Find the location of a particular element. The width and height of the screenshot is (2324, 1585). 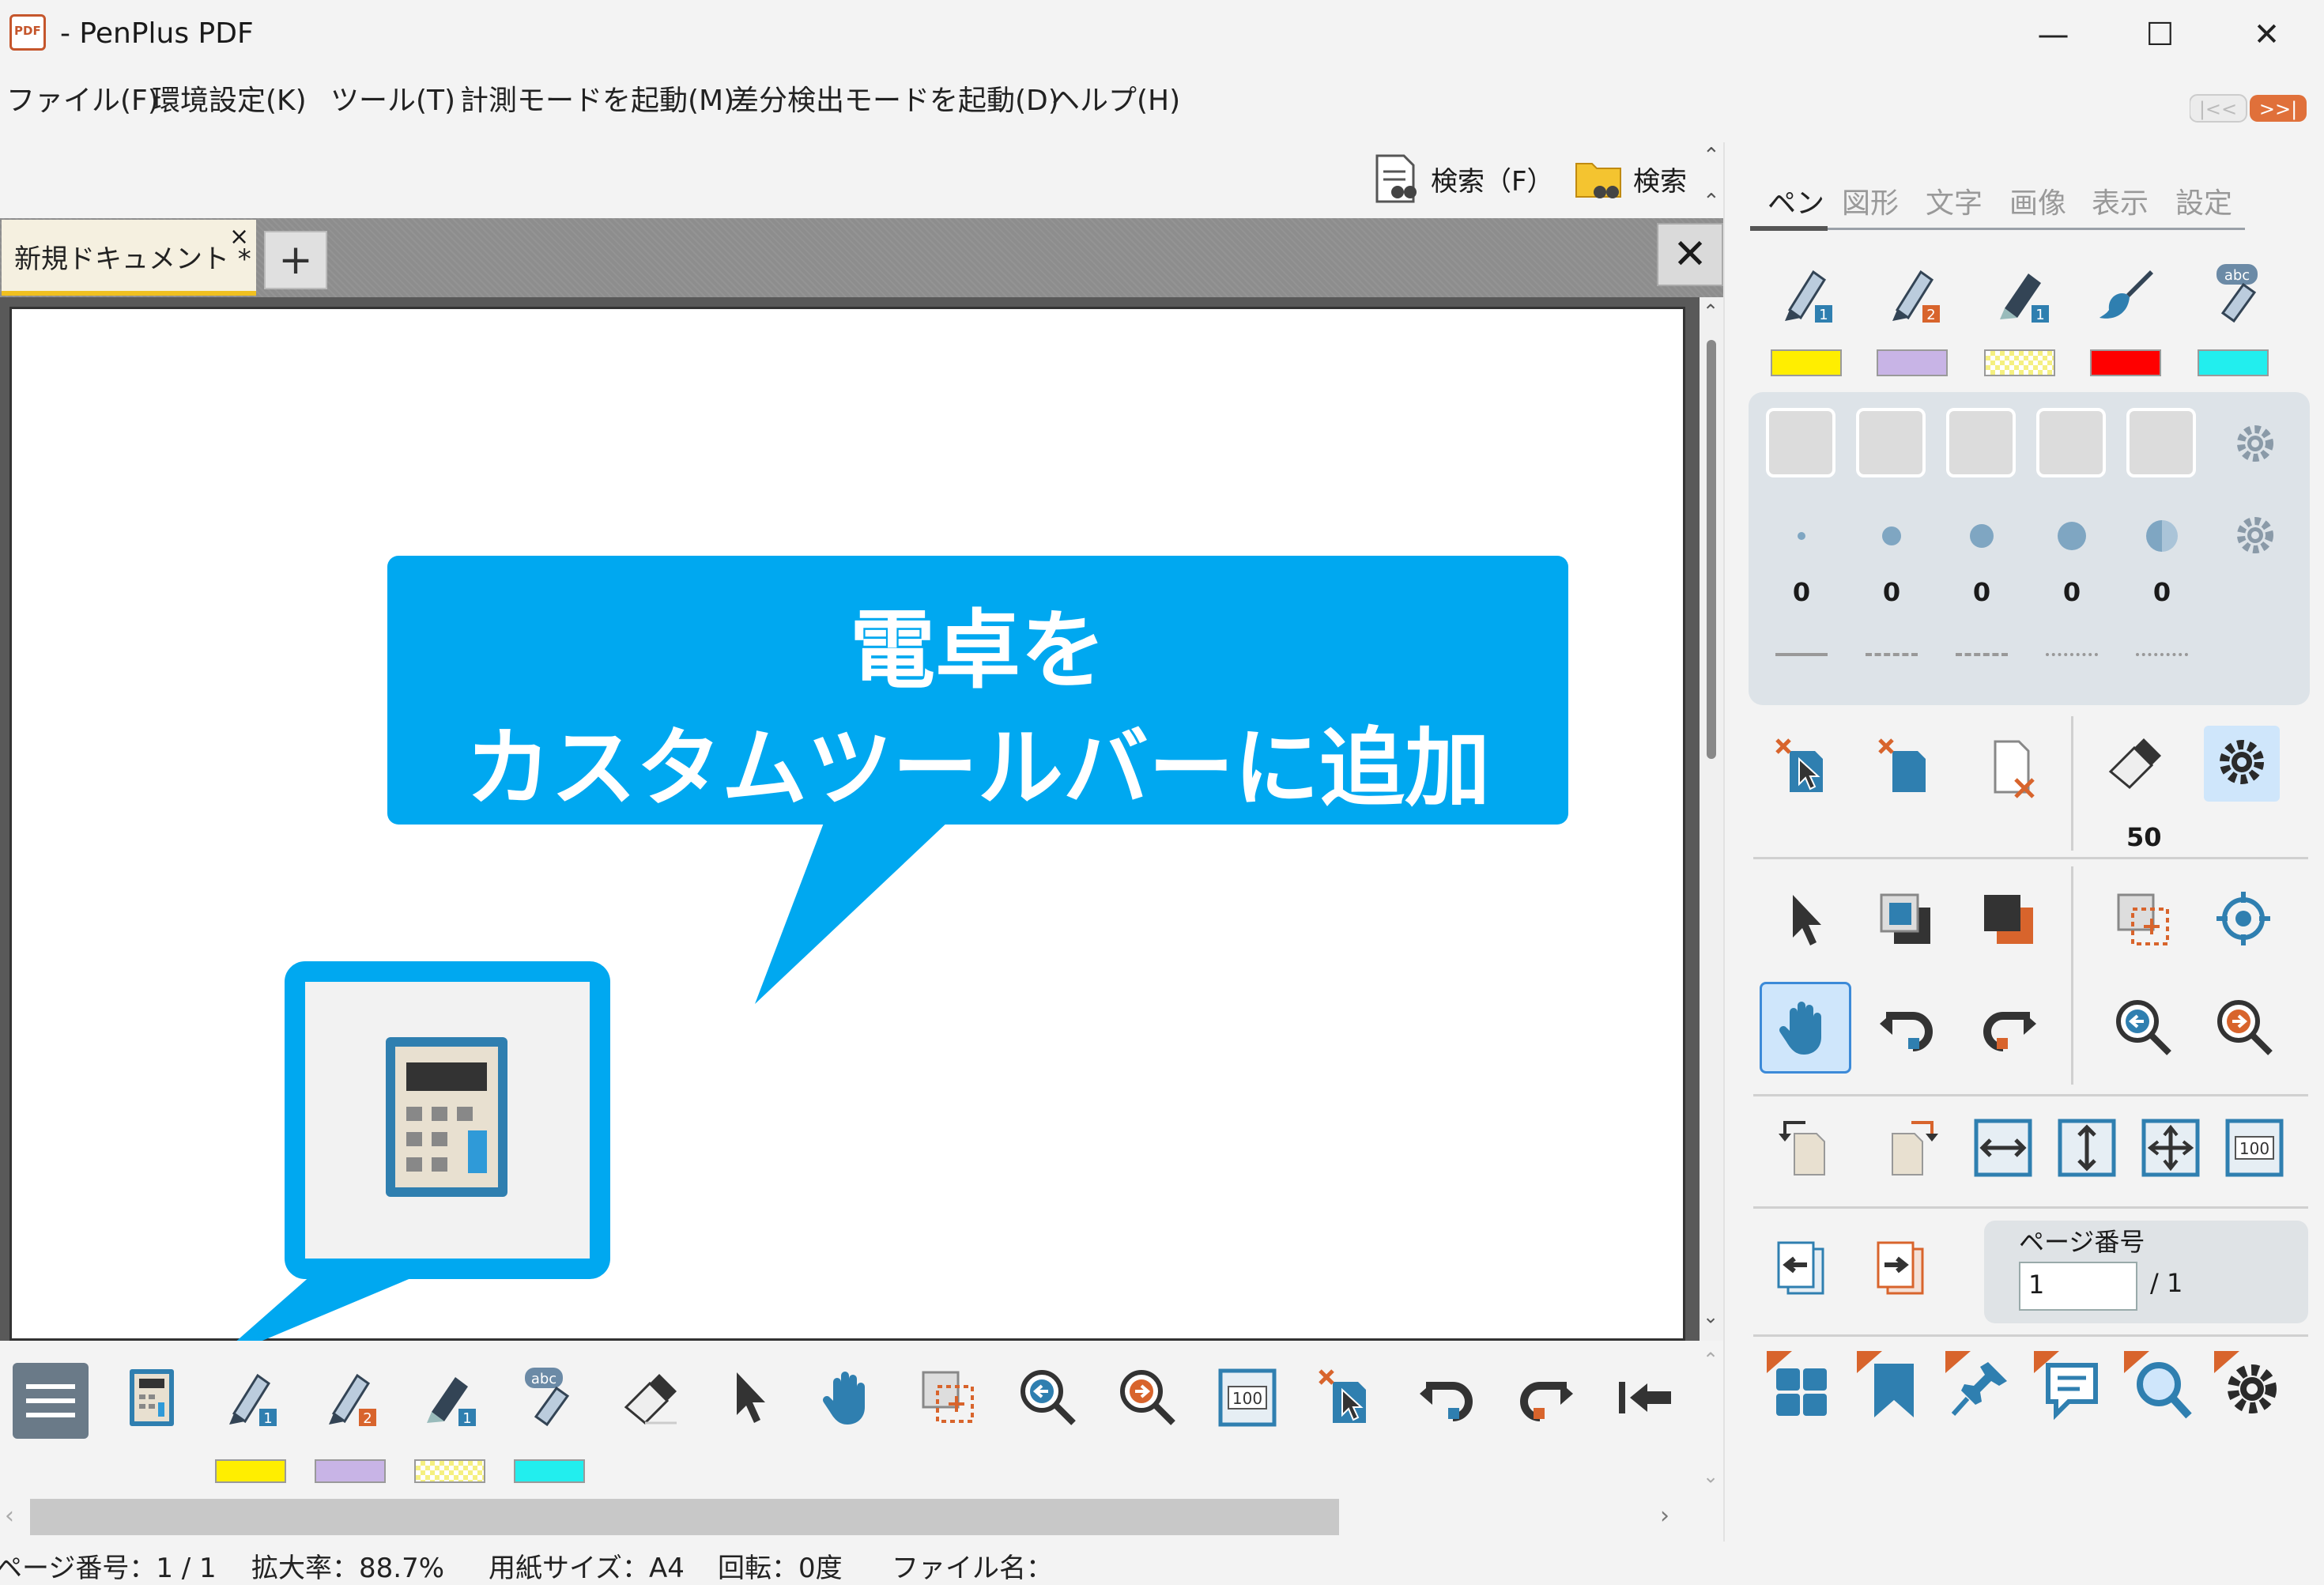

vertical-scrollbar-thumb is located at coordinates (1711, 549).